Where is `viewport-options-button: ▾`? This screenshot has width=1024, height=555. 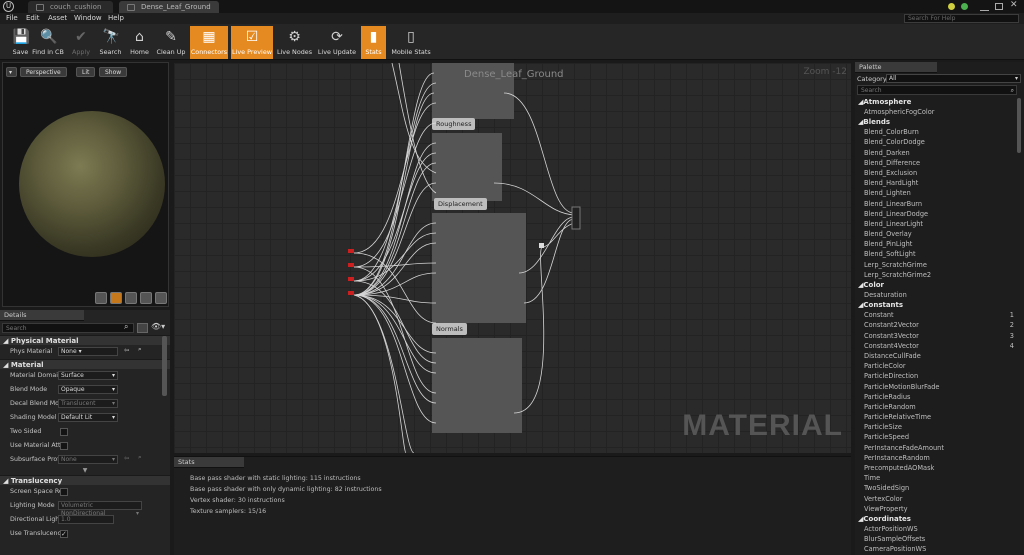 viewport-options-button: ▾ is located at coordinates (11, 72).